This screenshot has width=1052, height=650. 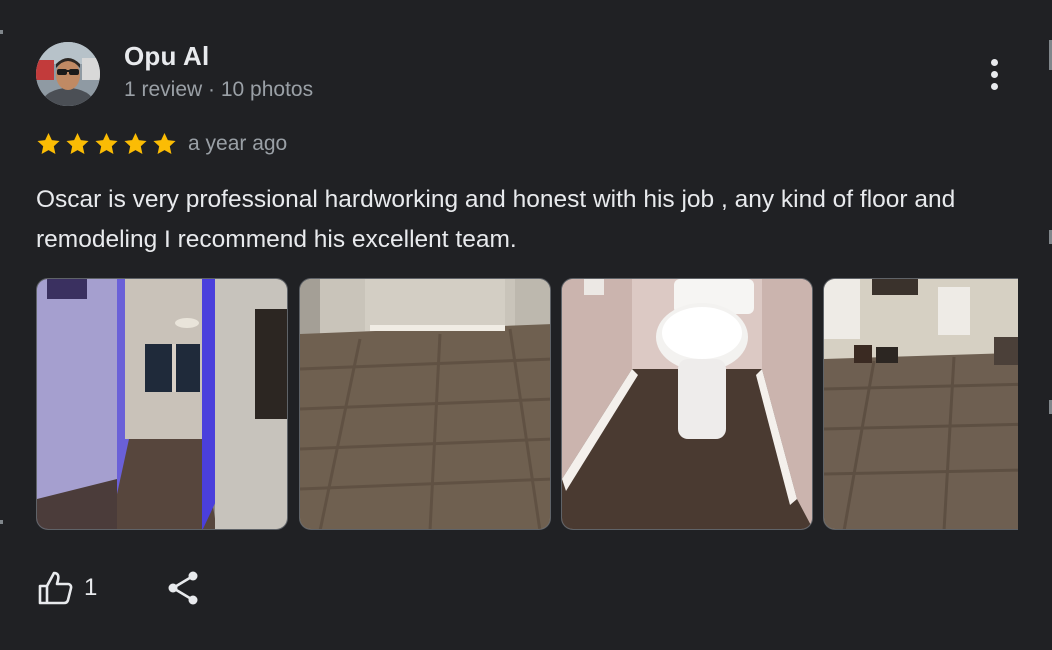 I want to click on star-rating, so click(x=106, y=144).